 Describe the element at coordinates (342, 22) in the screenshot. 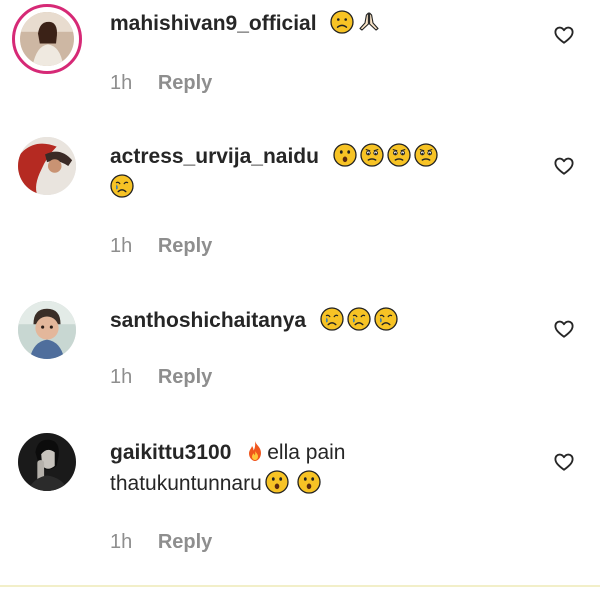

I see `frowning-face-emoji` at that location.